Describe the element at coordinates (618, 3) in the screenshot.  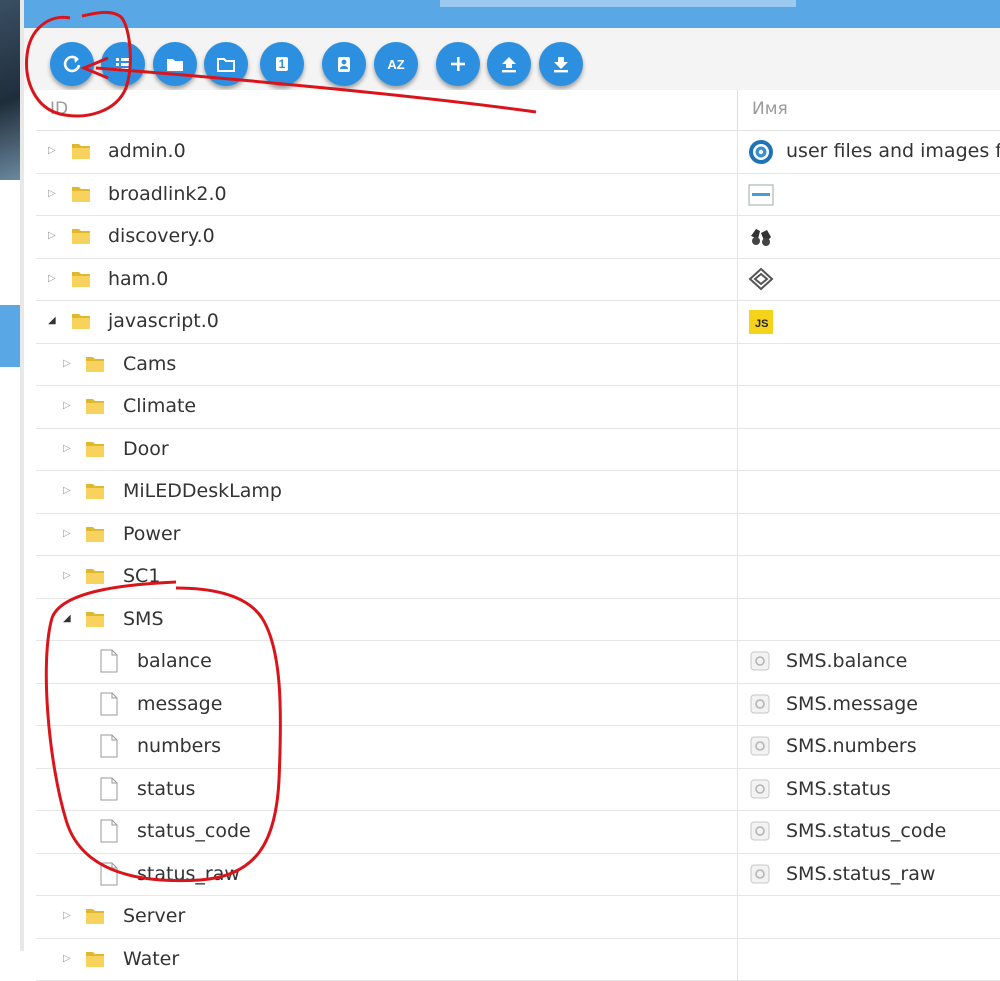
I see `search-field` at that location.